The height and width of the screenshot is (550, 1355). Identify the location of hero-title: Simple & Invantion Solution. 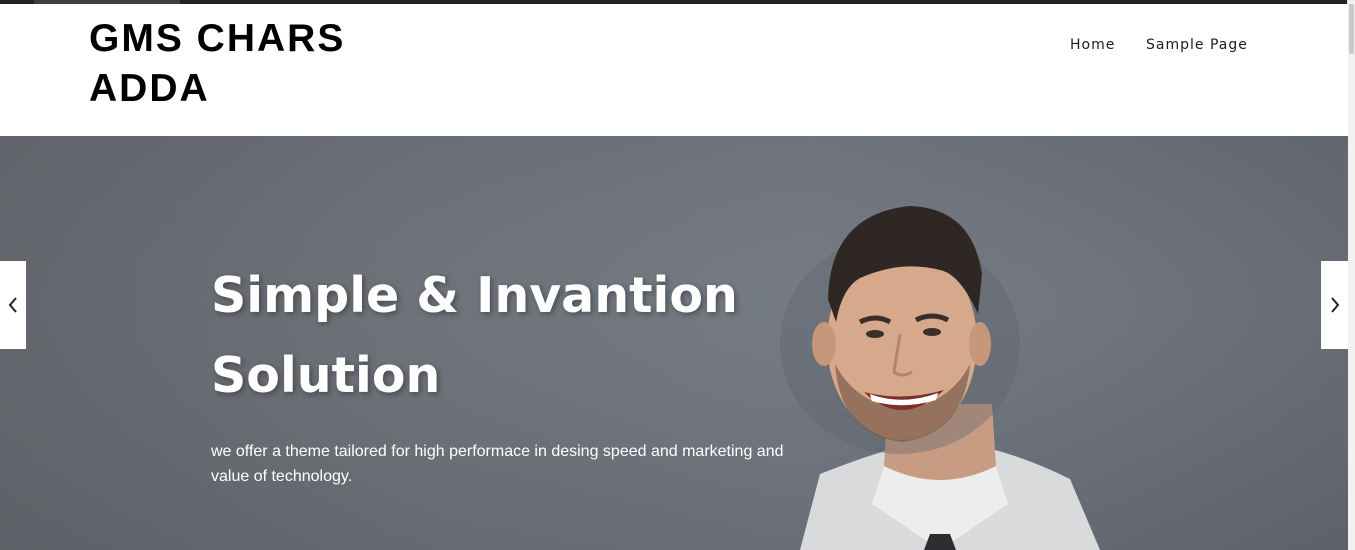
(491, 336).